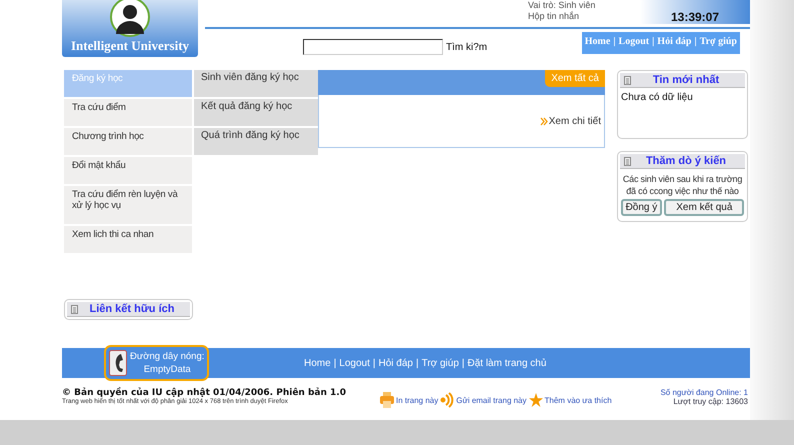  What do you see at coordinates (695, 12) in the screenshot?
I see `clock: 13:39:07` at bounding box center [695, 12].